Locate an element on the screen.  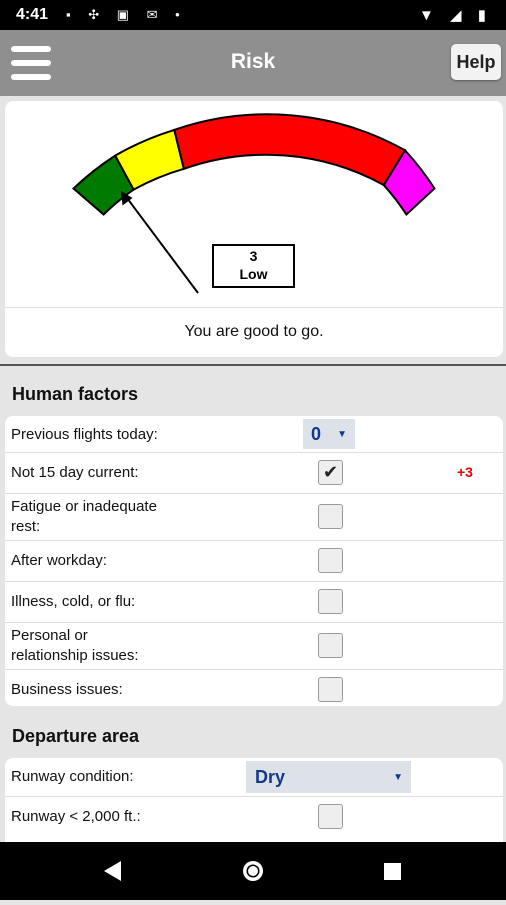
notification-icons: ▪ ✣ ▣ ✉ • is located at coordinates (126, 14).